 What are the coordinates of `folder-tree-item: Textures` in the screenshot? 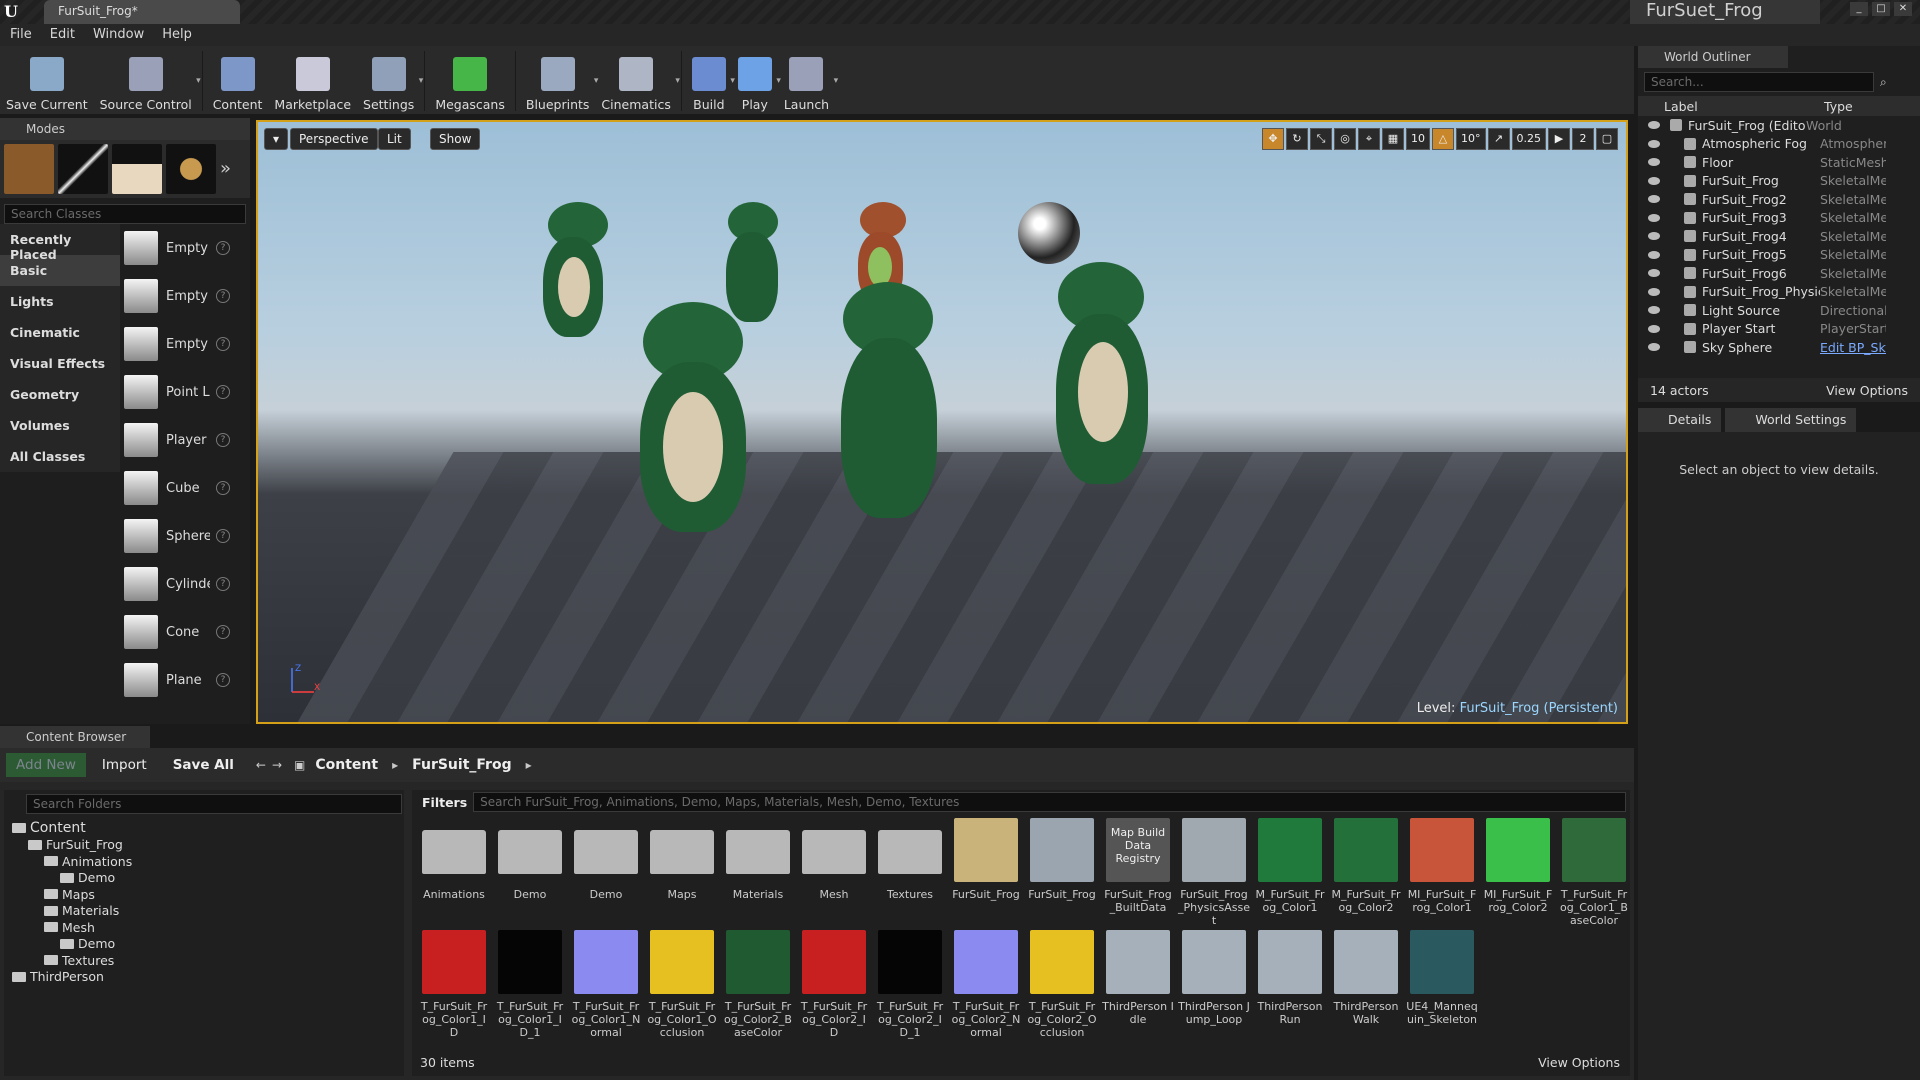 It's located at (204, 960).